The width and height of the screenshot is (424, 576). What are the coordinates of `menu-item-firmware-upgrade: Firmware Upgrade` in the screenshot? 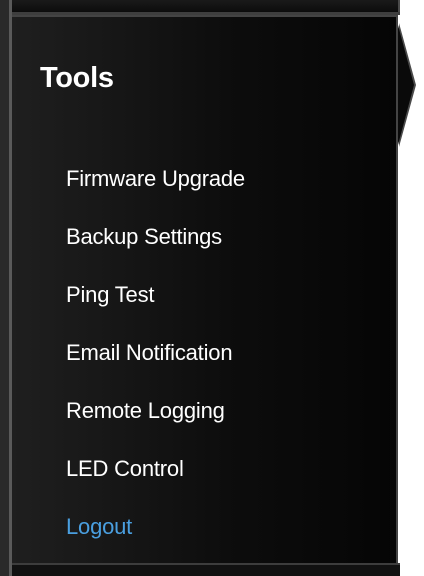 It's located at (155, 179).